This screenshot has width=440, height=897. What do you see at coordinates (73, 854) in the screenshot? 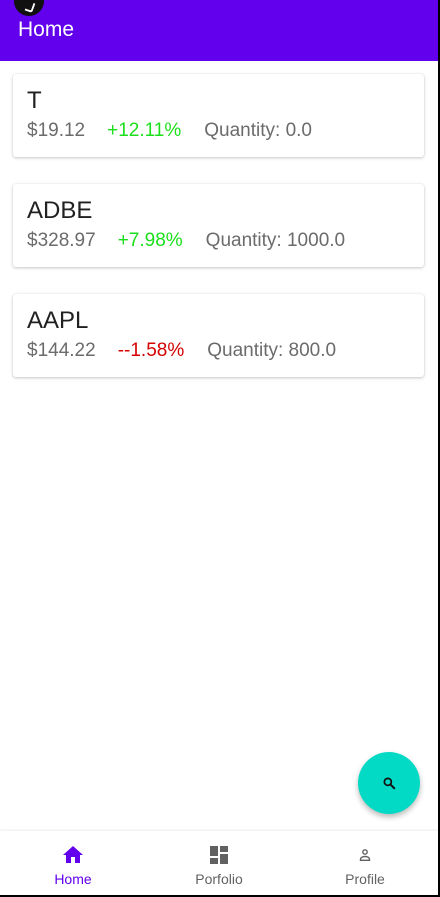
I see `home-icon` at bounding box center [73, 854].